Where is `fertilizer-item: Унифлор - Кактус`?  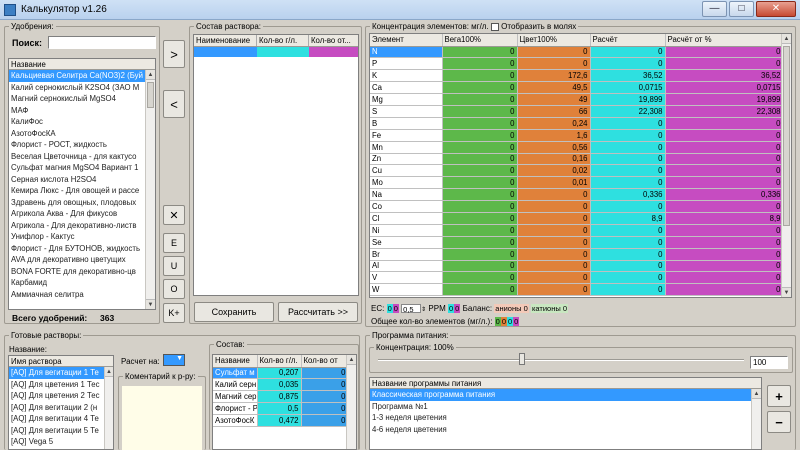 fertilizer-item: Унифлор - Кактус is located at coordinates (82, 237).